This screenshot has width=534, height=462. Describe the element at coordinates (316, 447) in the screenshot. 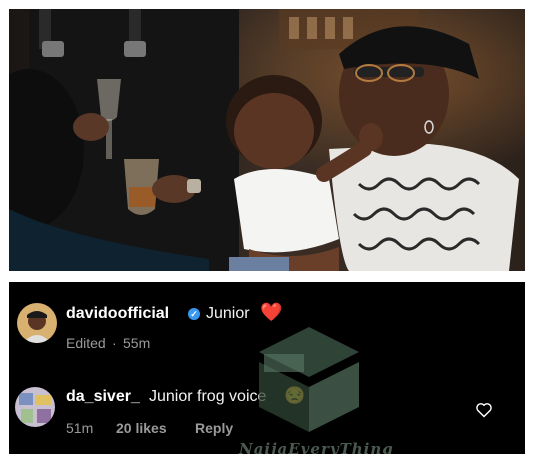

I see `watermark-text: NaijaEveryThing` at that location.